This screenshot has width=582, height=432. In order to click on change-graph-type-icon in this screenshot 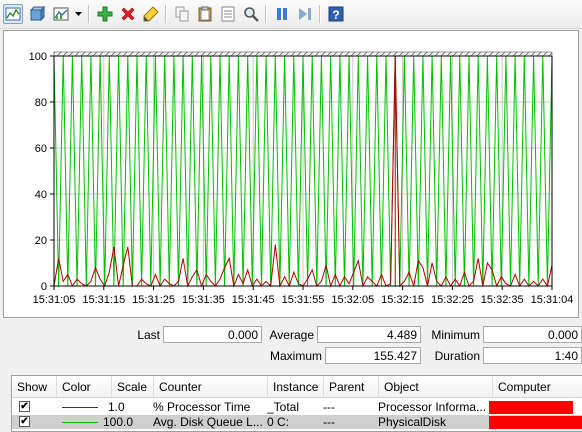, I will do `click(61, 14)`.